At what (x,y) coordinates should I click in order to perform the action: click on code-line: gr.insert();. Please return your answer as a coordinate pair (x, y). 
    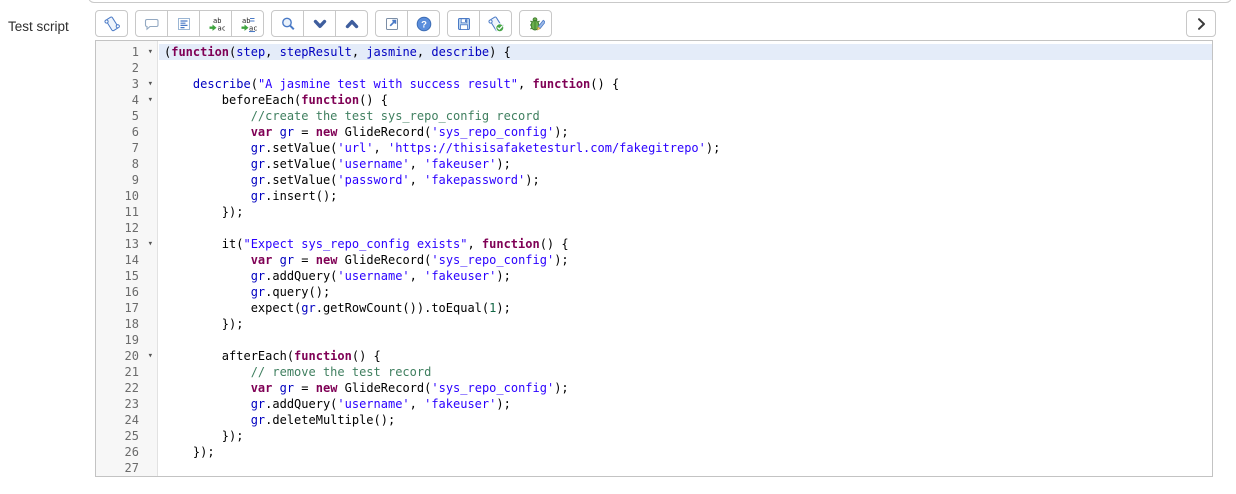
    Looking at the image, I should click on (685, 196).